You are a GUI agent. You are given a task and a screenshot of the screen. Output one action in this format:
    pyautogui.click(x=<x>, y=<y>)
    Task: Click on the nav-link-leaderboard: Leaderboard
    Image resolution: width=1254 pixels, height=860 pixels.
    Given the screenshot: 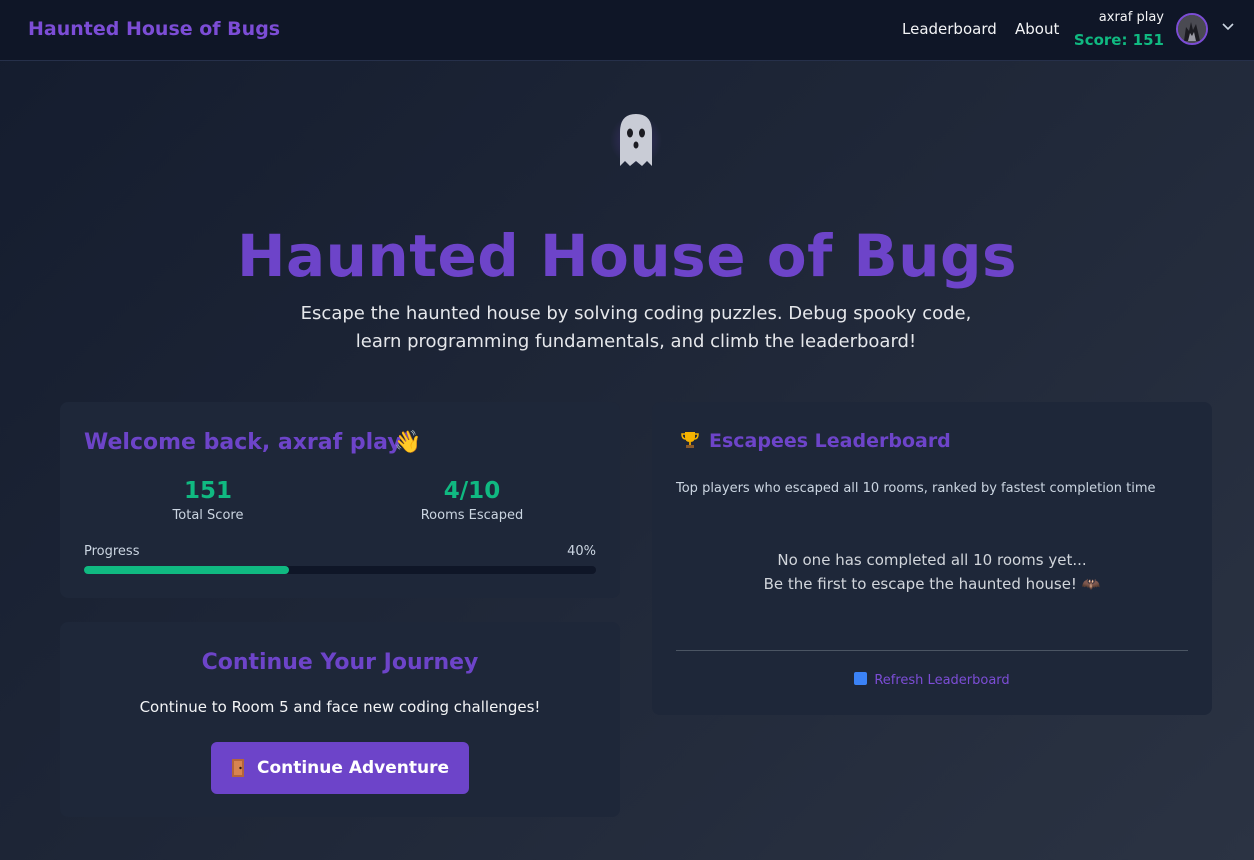 What is the action you would take?
    pyautogui.click(x=949, y=29)
    